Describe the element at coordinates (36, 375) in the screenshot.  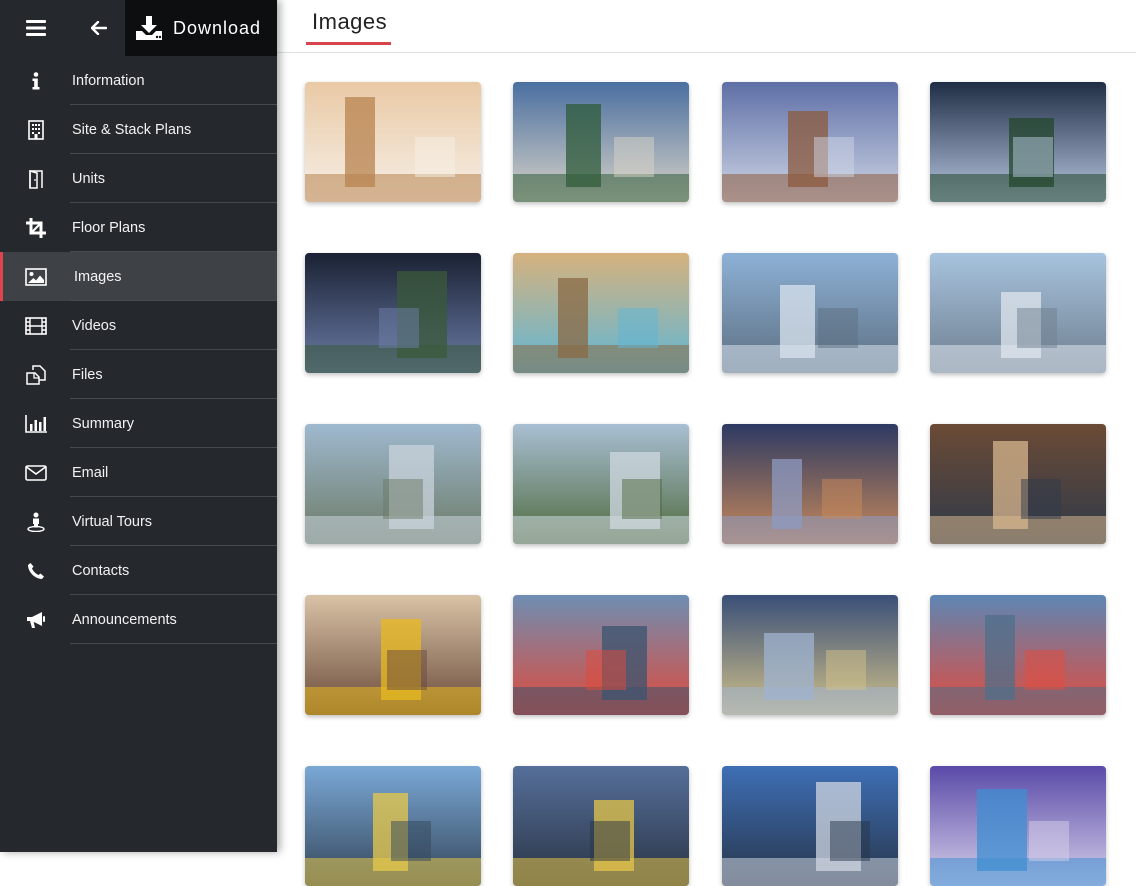
I see `files-icon` at that location.